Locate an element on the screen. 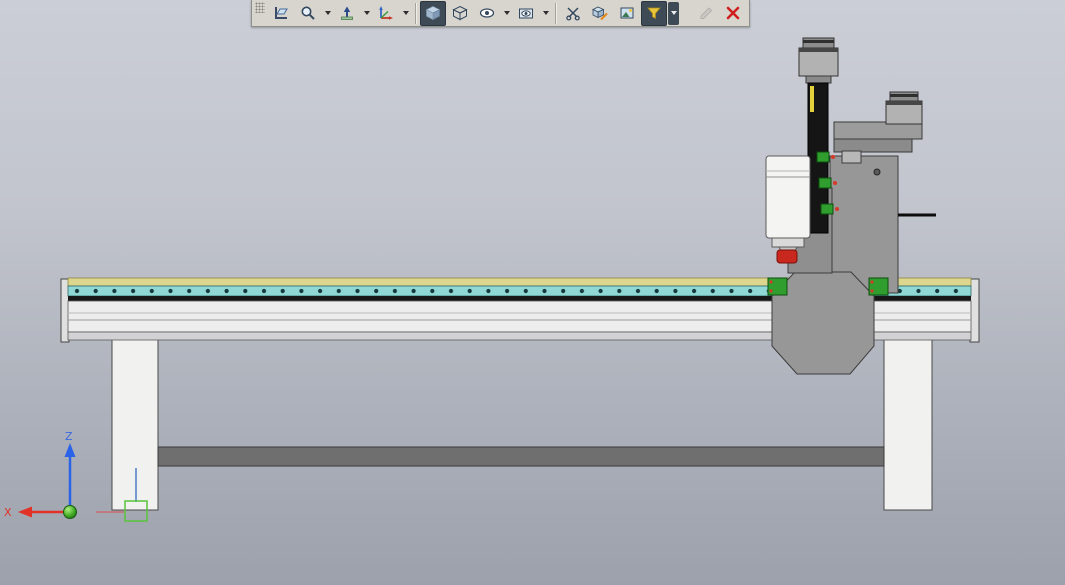  display-style-wireframe-button is located at coordinates (460, 13).